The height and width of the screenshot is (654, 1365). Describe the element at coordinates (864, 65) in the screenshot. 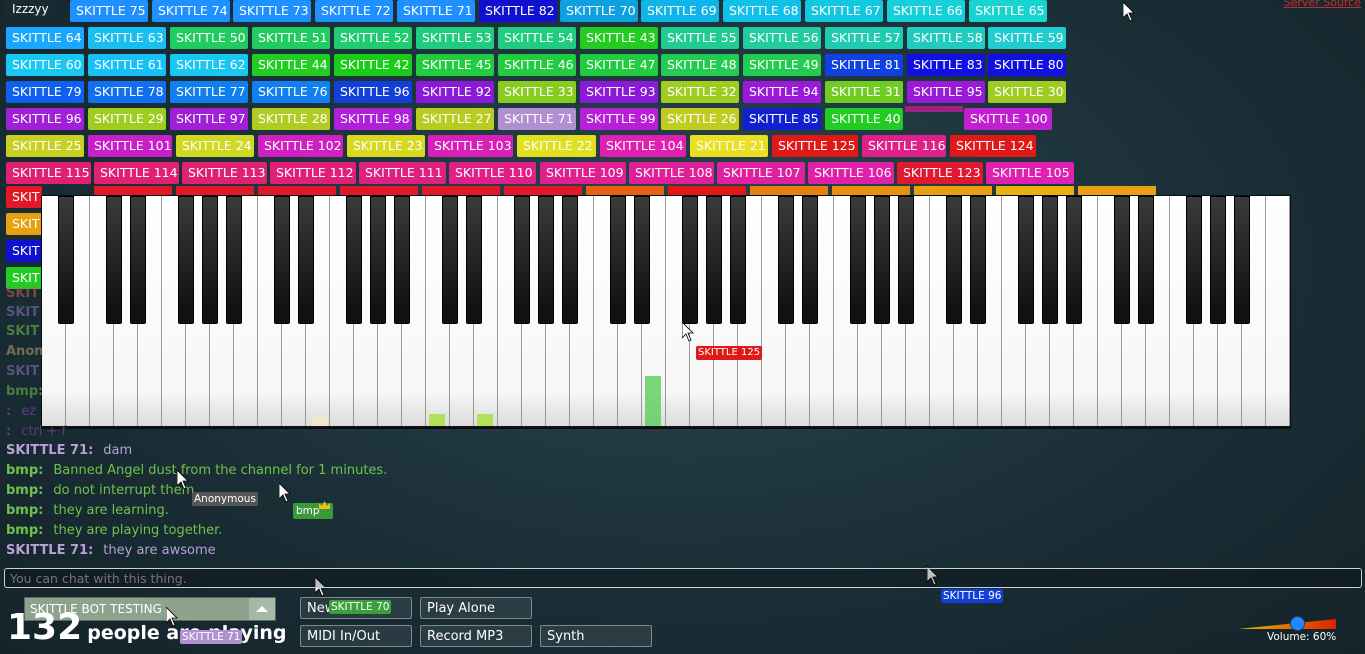

I see `user-tag: SKITTLE 81` at that location.